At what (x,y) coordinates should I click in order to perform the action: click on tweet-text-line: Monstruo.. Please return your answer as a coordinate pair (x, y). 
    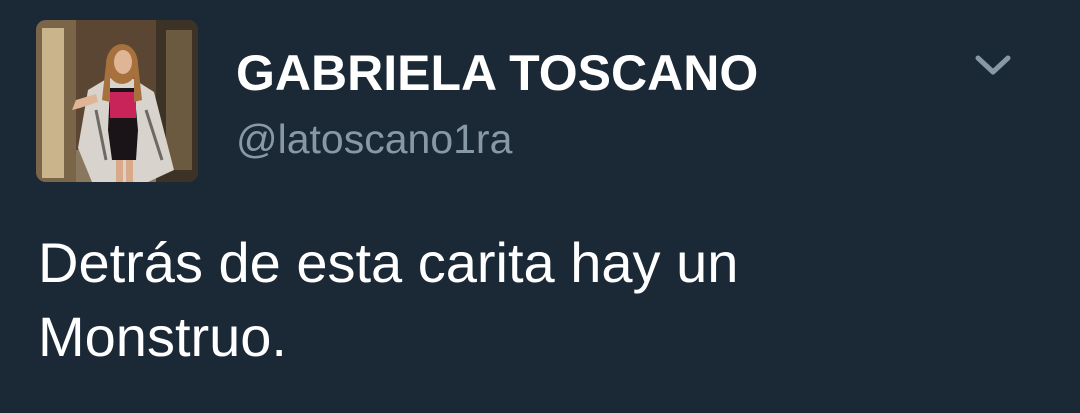
    Looking at the image, I should click on (162, 336).